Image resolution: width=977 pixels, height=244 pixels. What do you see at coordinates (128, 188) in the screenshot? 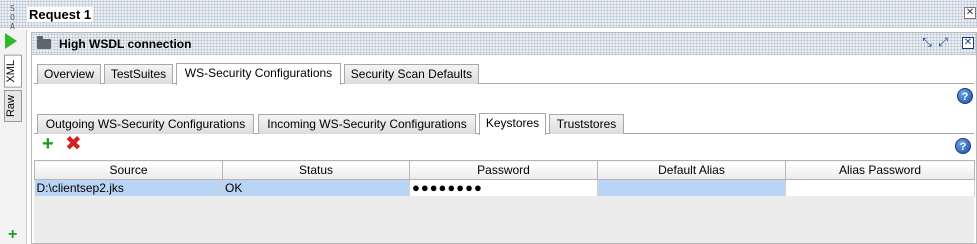
I see `cell-source: D:\clientsep2.jks` at bounding box center [128, 188].